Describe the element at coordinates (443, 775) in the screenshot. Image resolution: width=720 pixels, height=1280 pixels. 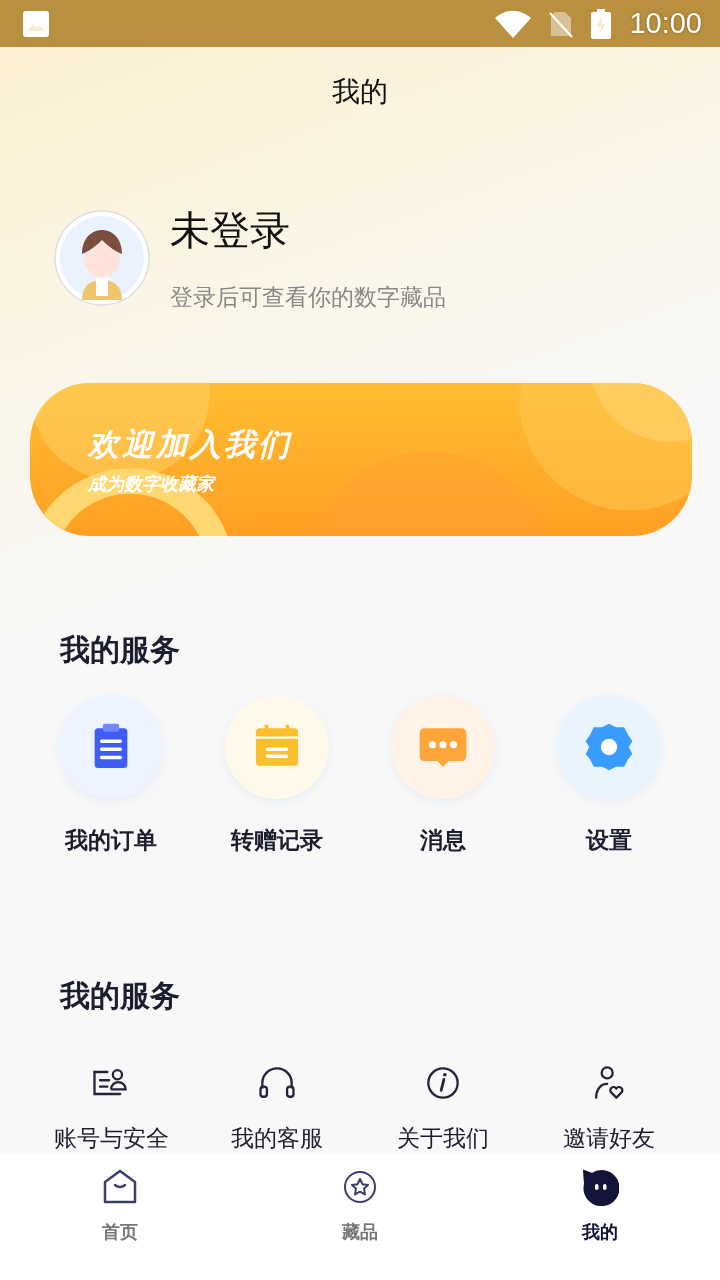
I see `service-button: 消息` at that location.